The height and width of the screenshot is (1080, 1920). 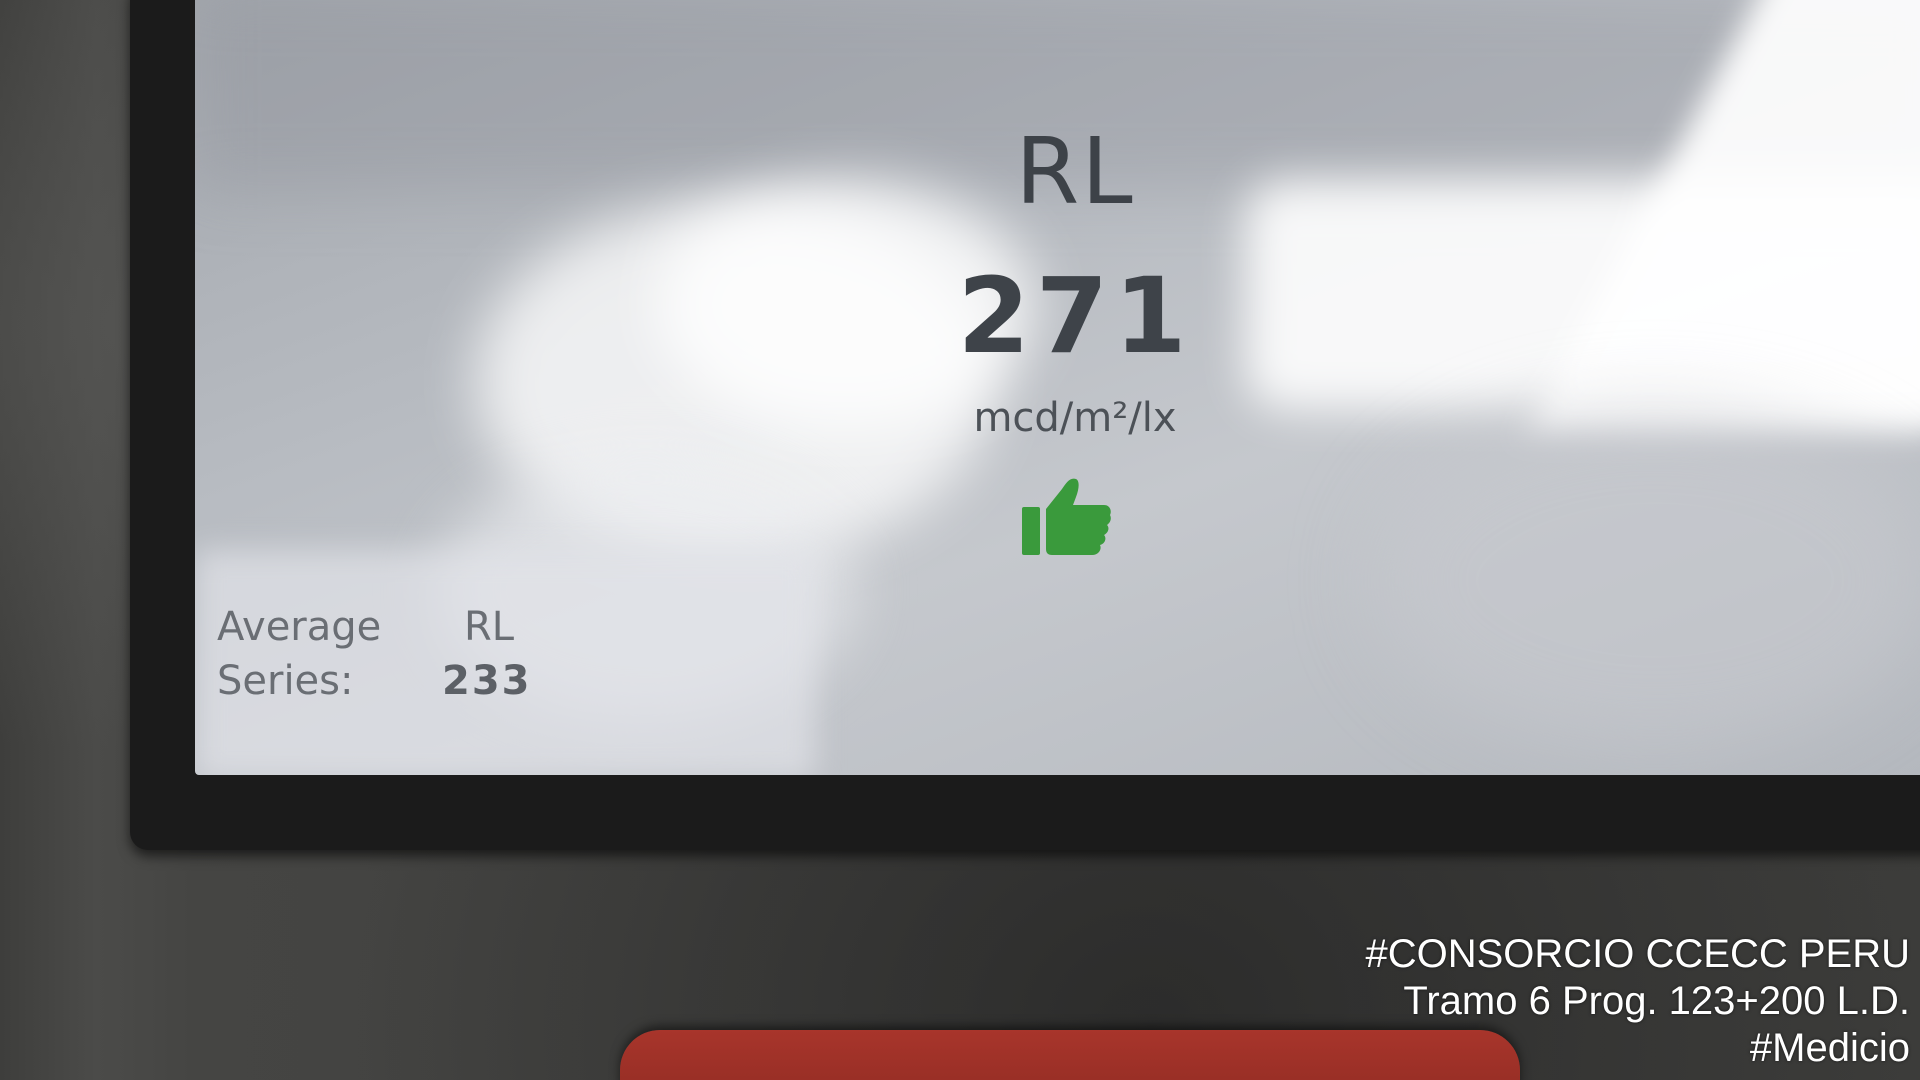 I want to click on measurement-label: RL, so click(x=1075, y=171).